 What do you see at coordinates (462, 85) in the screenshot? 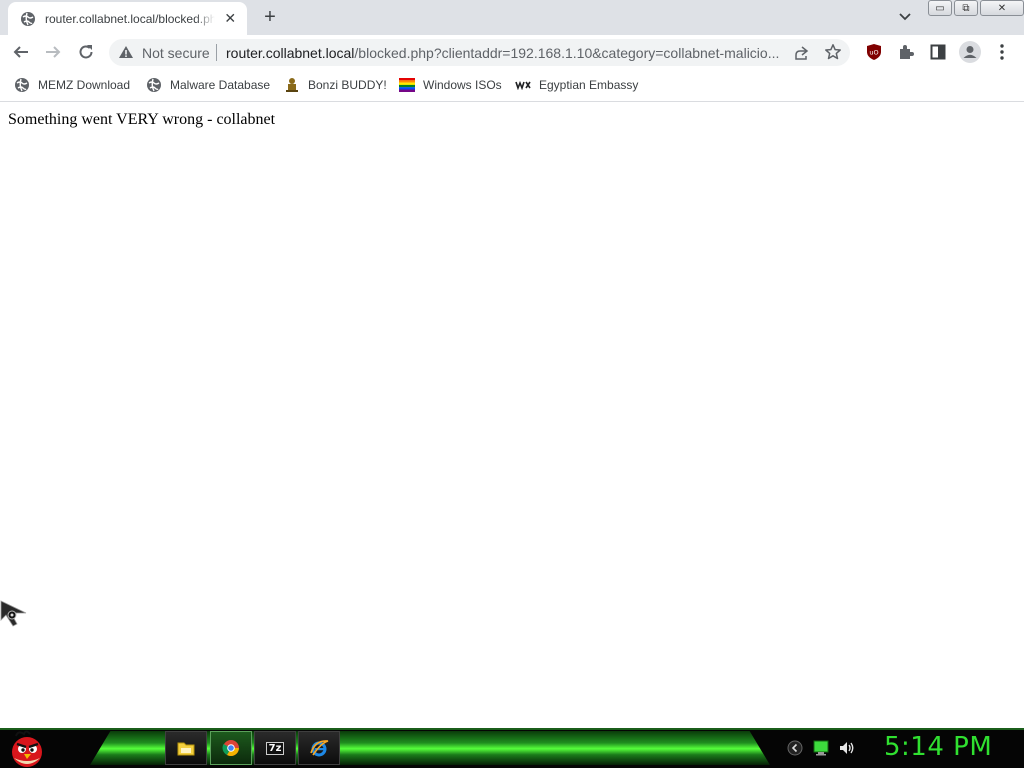
I see `bookmark-label: Windows ISOs` at bounding box center [462, 85].